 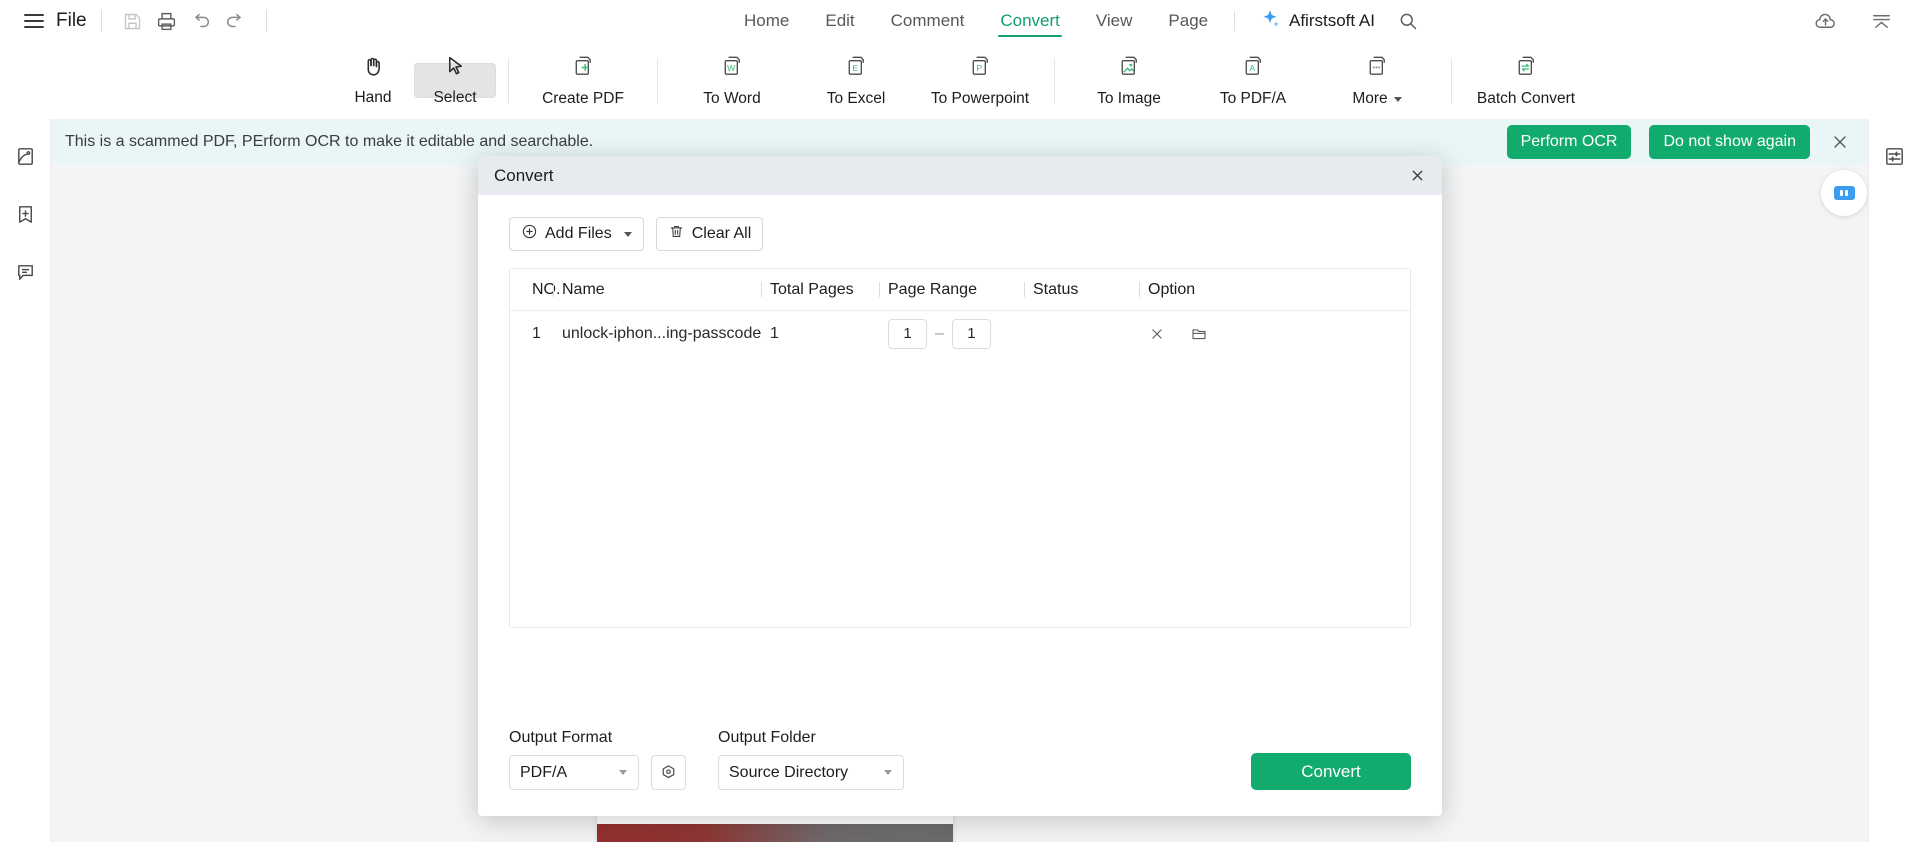 What do you see at coordinates (1114, 21) in the screenshot?
I see `tab-view: View` at bounding box center [1114, 21].